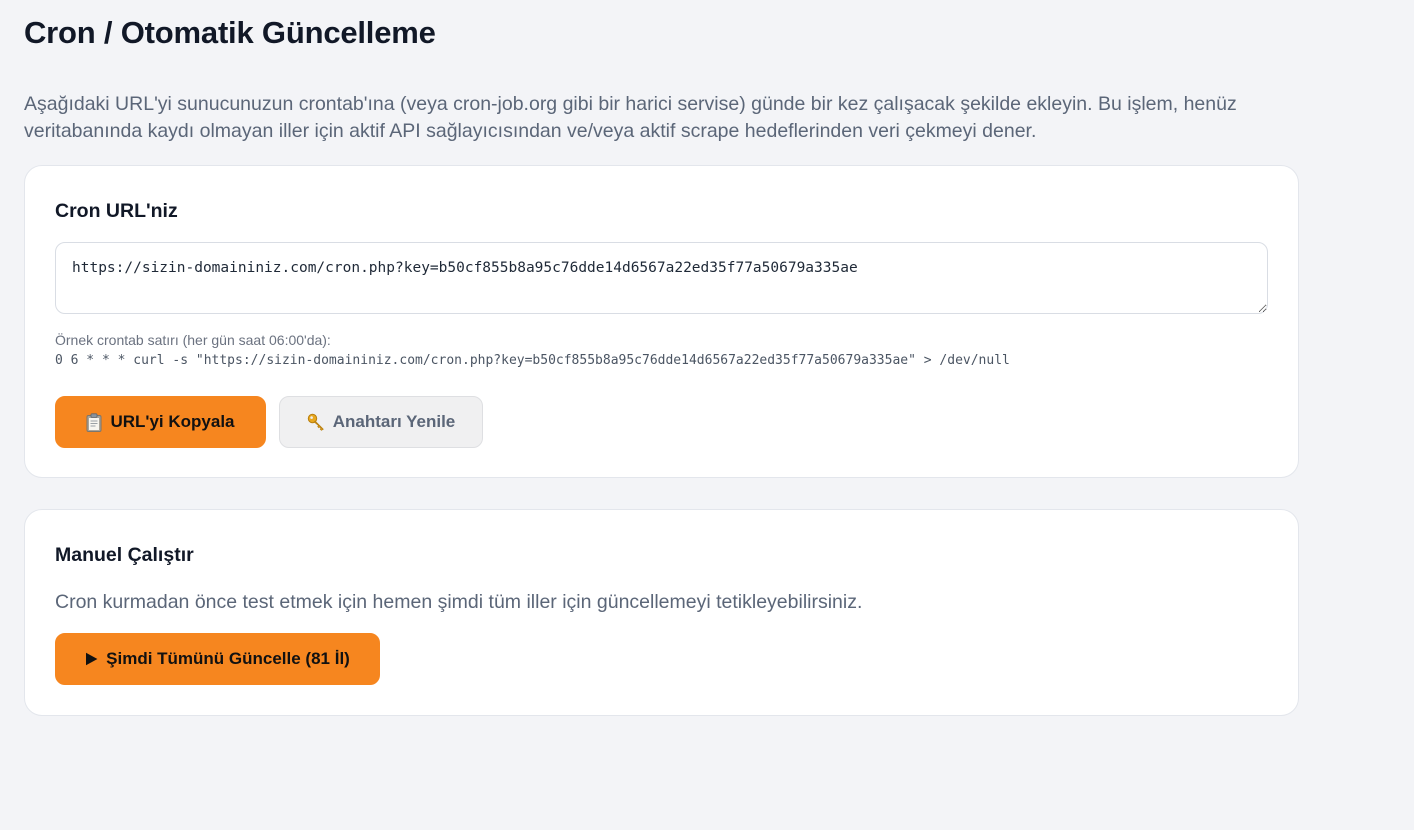 Image resolution: width=1414 pixels, height=830 pixels. What do you see at coordinates (661, 422) in the screenshot?
I see `cron-actions: URL'yi Kopyala Anahtarı Yenile` at bounding box center [661, 422].